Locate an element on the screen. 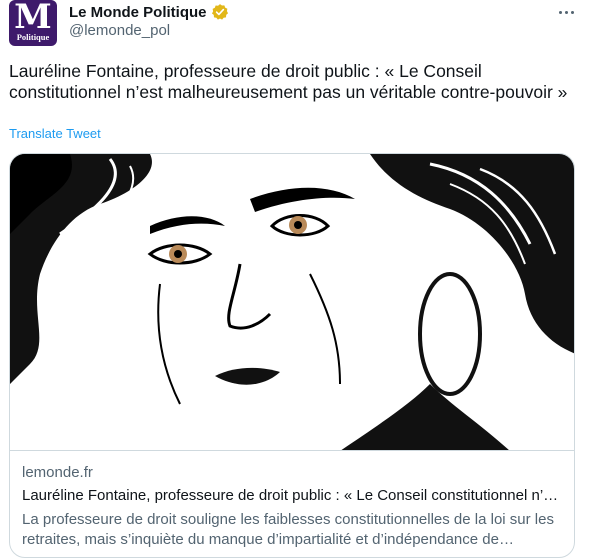  more-options-icon is located at coordinates (566, 12).